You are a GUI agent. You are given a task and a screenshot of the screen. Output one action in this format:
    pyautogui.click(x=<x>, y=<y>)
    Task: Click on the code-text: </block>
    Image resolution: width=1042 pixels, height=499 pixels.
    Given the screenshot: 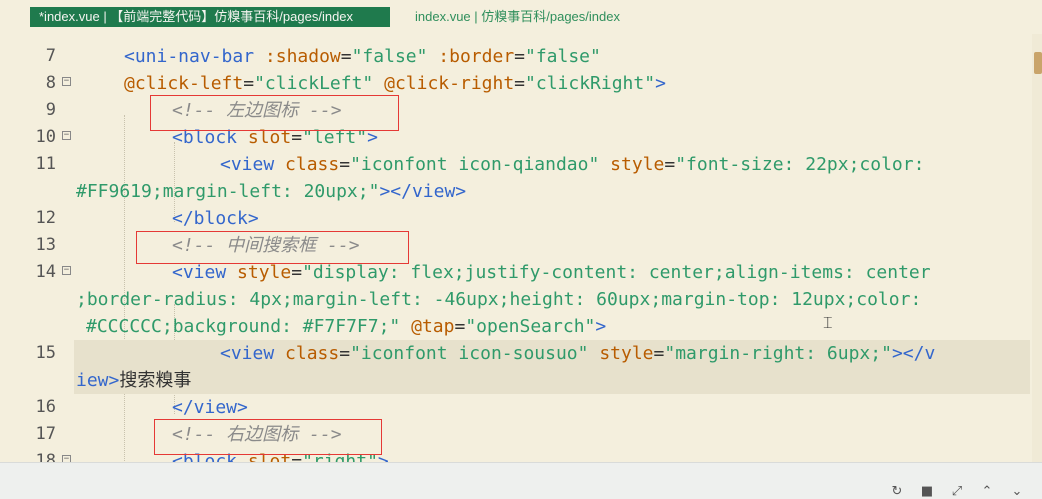 What is the action you would take?
    pyautogui.click(x=215, y=218)
    